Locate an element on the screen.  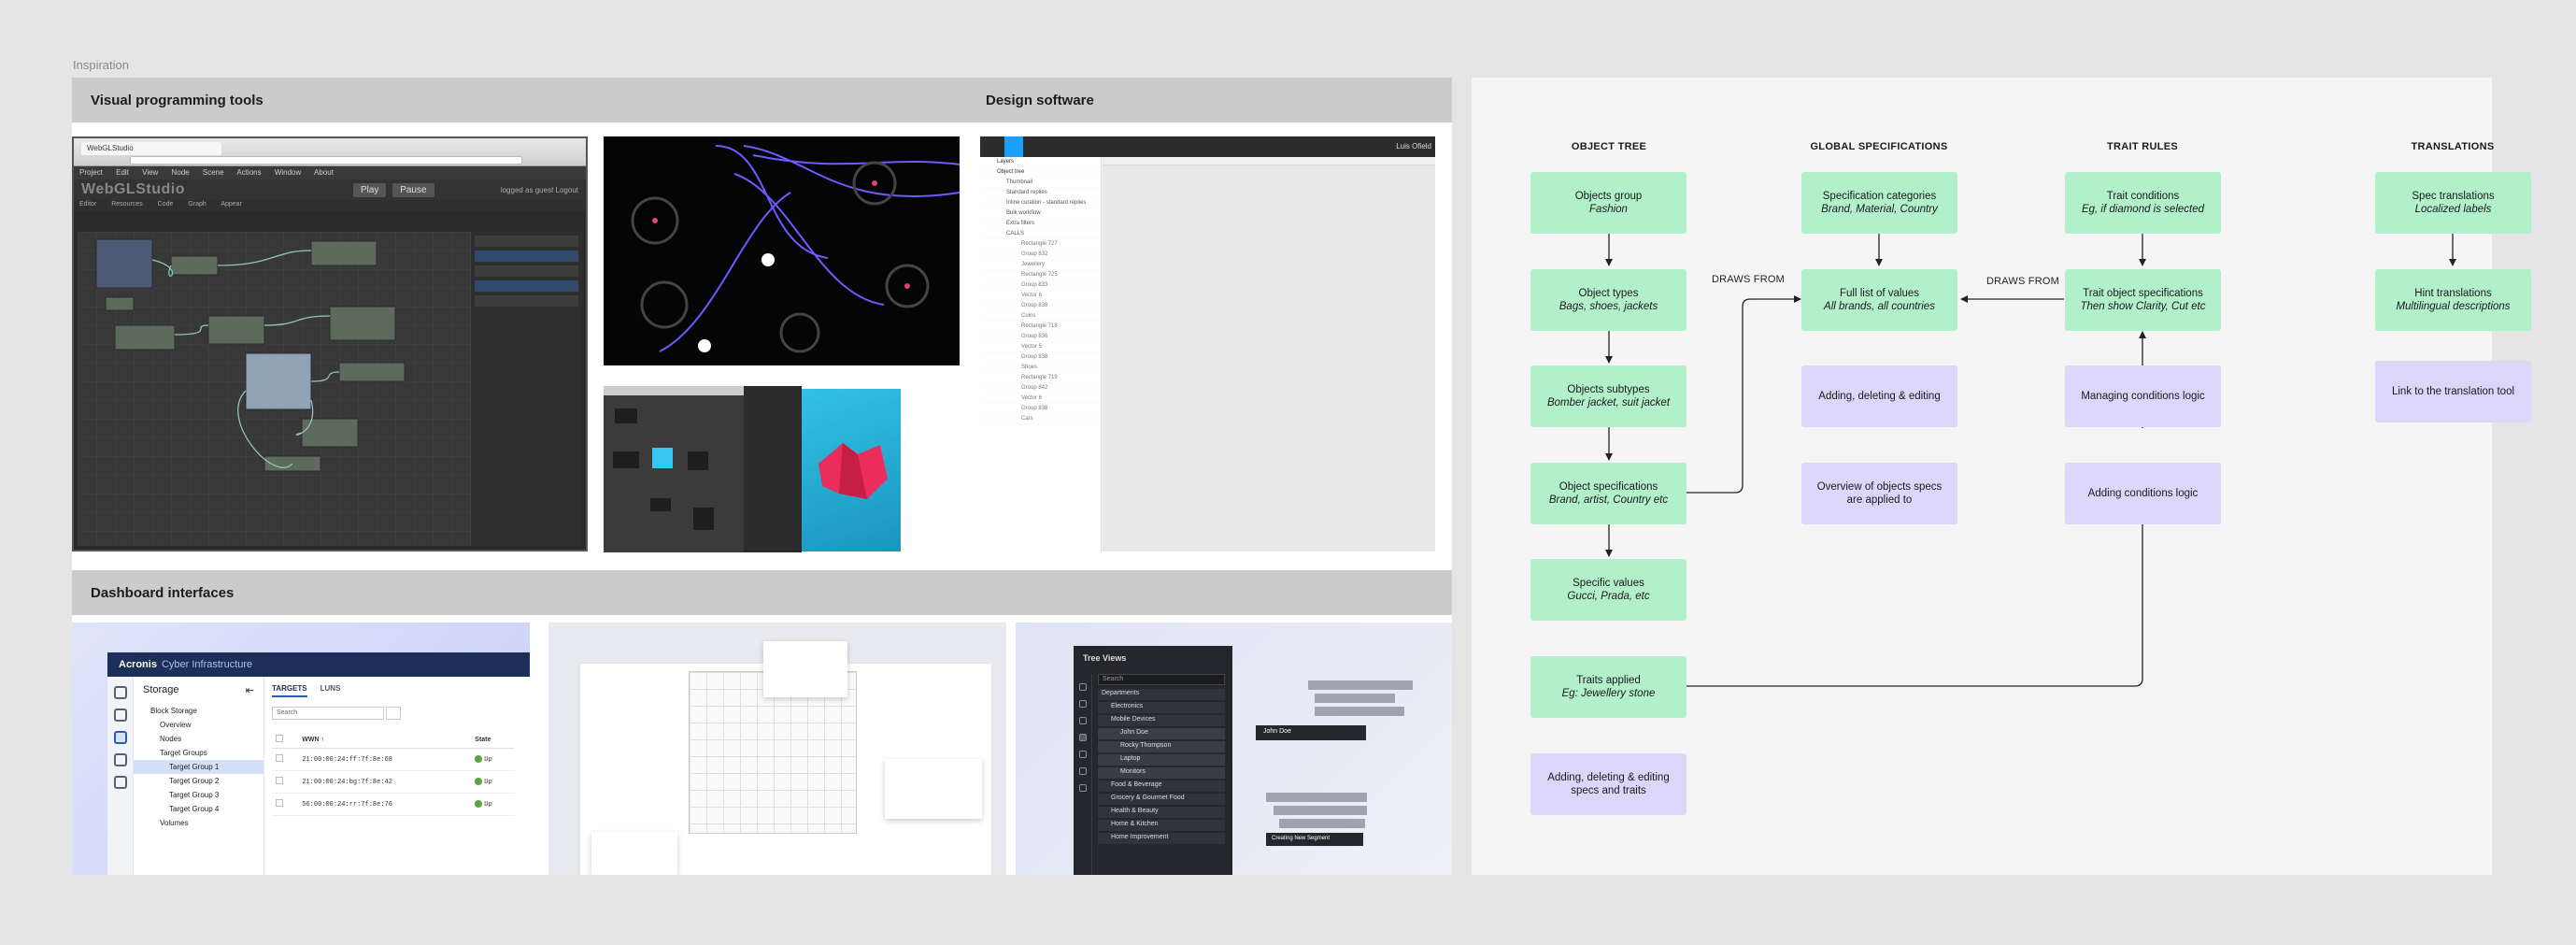
knob is located at coordinates (800, 332).